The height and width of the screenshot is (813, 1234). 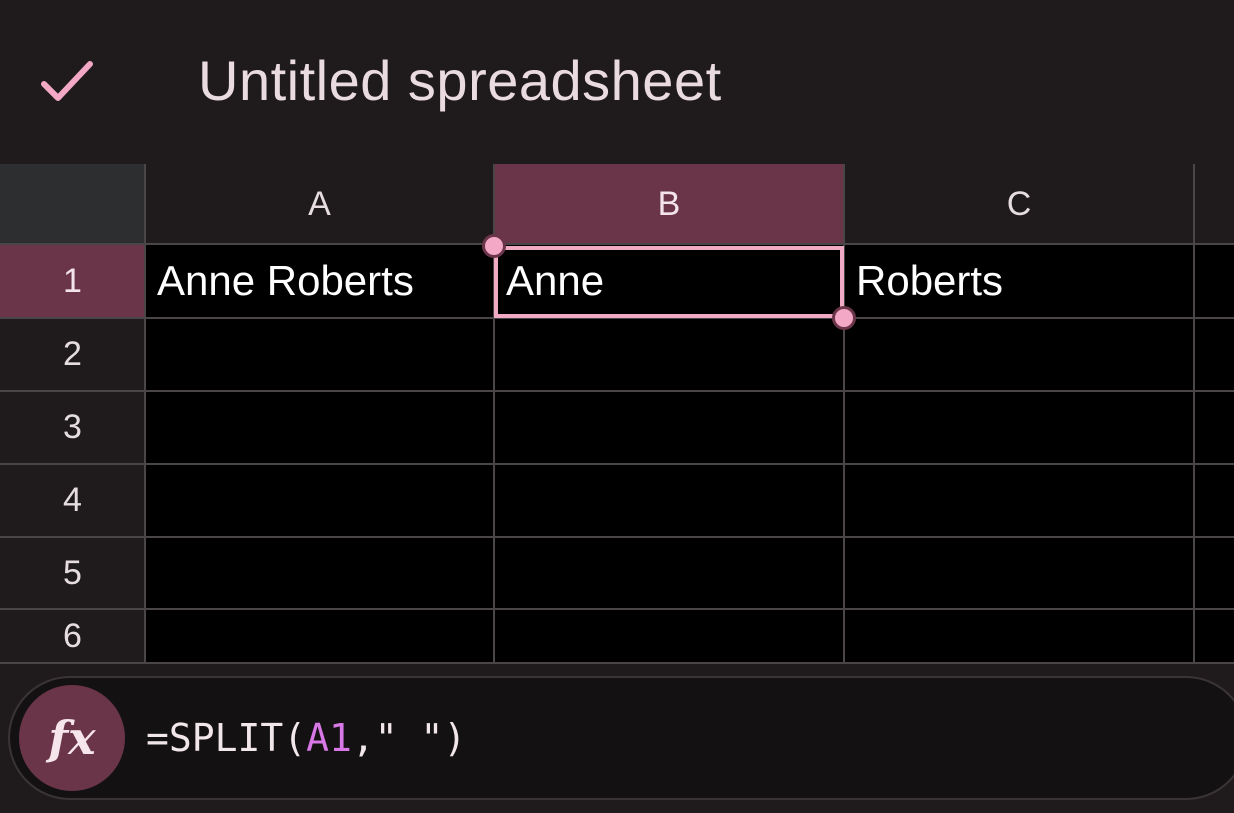 What do you see at coordinates (226, 738) in the screenshot?
I see `formula-prefix: =SPLIT(` at bounding box center [226, 738].